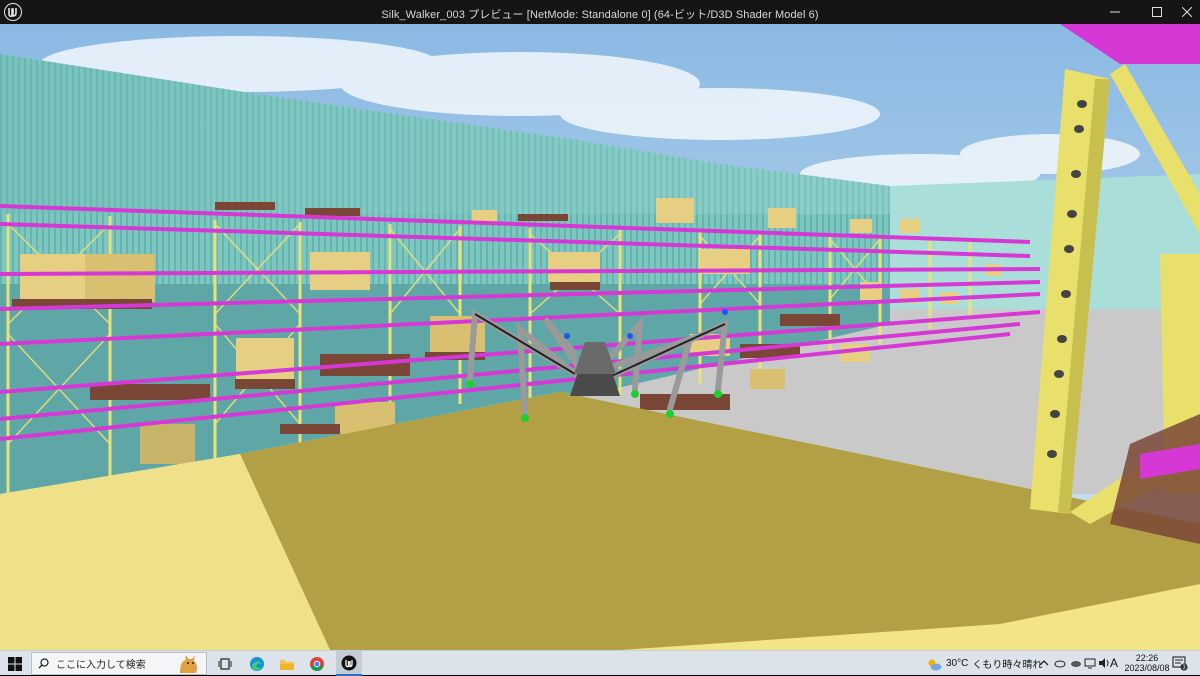 This screenshot has height=676, width=1200. I want to click on notification-icon: 3, so click(1180, 663).